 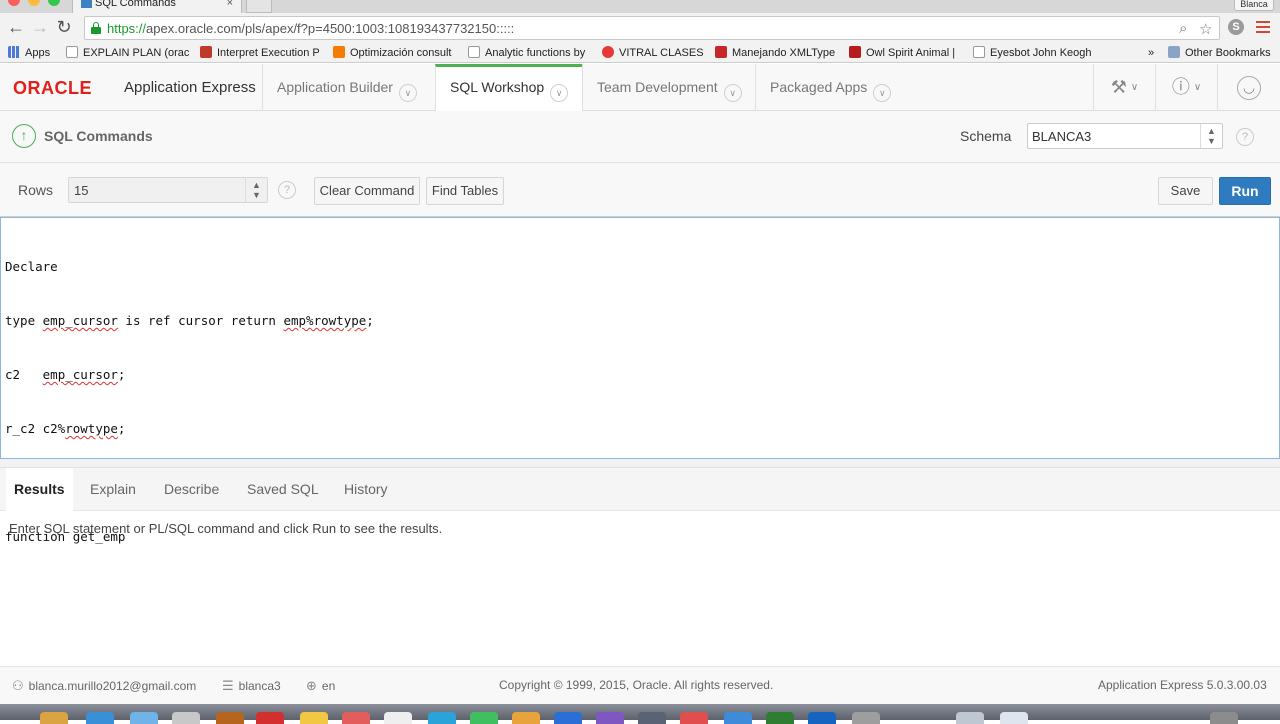 What do you see at coordinates (104, 685) in the screenshot?
I see `footer-user: ⚇ blanca.murillo2012@gmail.com` at bounding box center [104, 685].